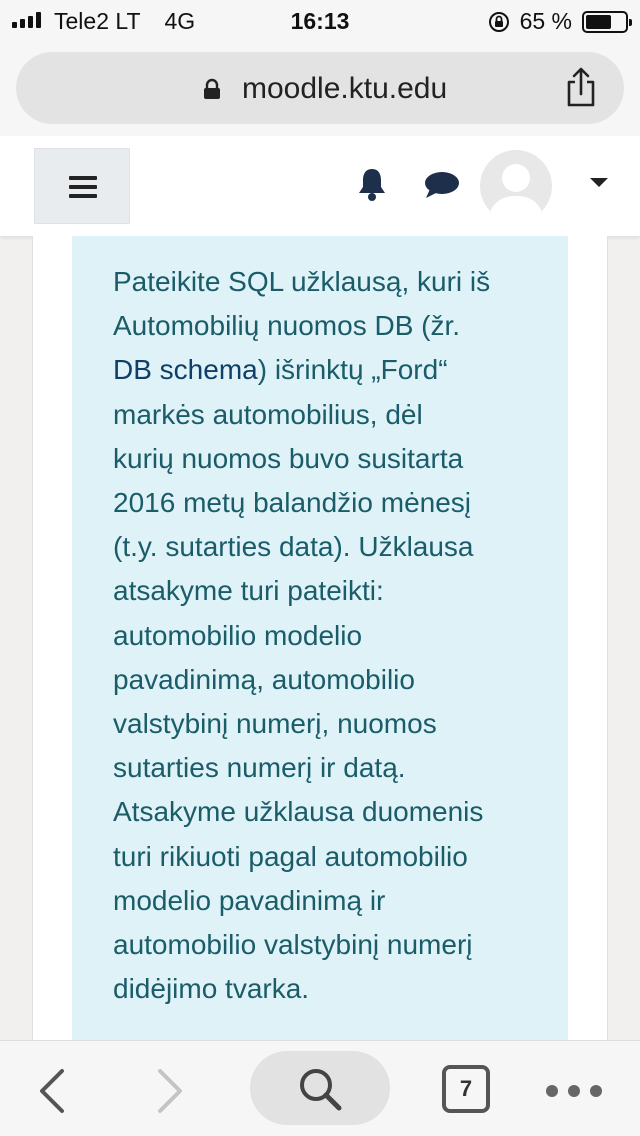  Describe the element at coordinates (268, 414) in the screenshot. I see `question-line: markės automobilius, dėl` at that location.